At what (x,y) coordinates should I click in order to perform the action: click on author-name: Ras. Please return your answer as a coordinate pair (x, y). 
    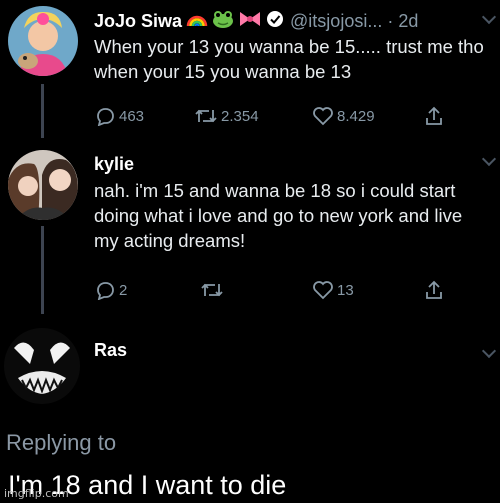
    Looking at the image, I should click on (110, 350).